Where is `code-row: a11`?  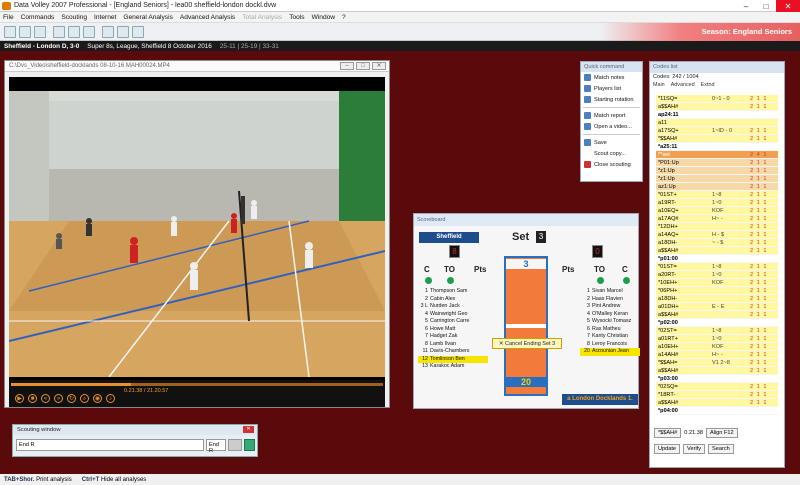 code-row: a11 is located at coordinates (717, 123).